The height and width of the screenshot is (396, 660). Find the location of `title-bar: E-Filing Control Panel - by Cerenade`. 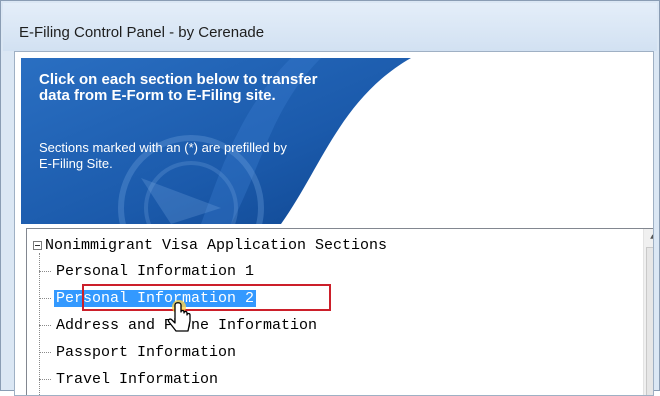

title-bar: E-Filing Control Panel - by Cerenade is located at coordinates (330, 27).